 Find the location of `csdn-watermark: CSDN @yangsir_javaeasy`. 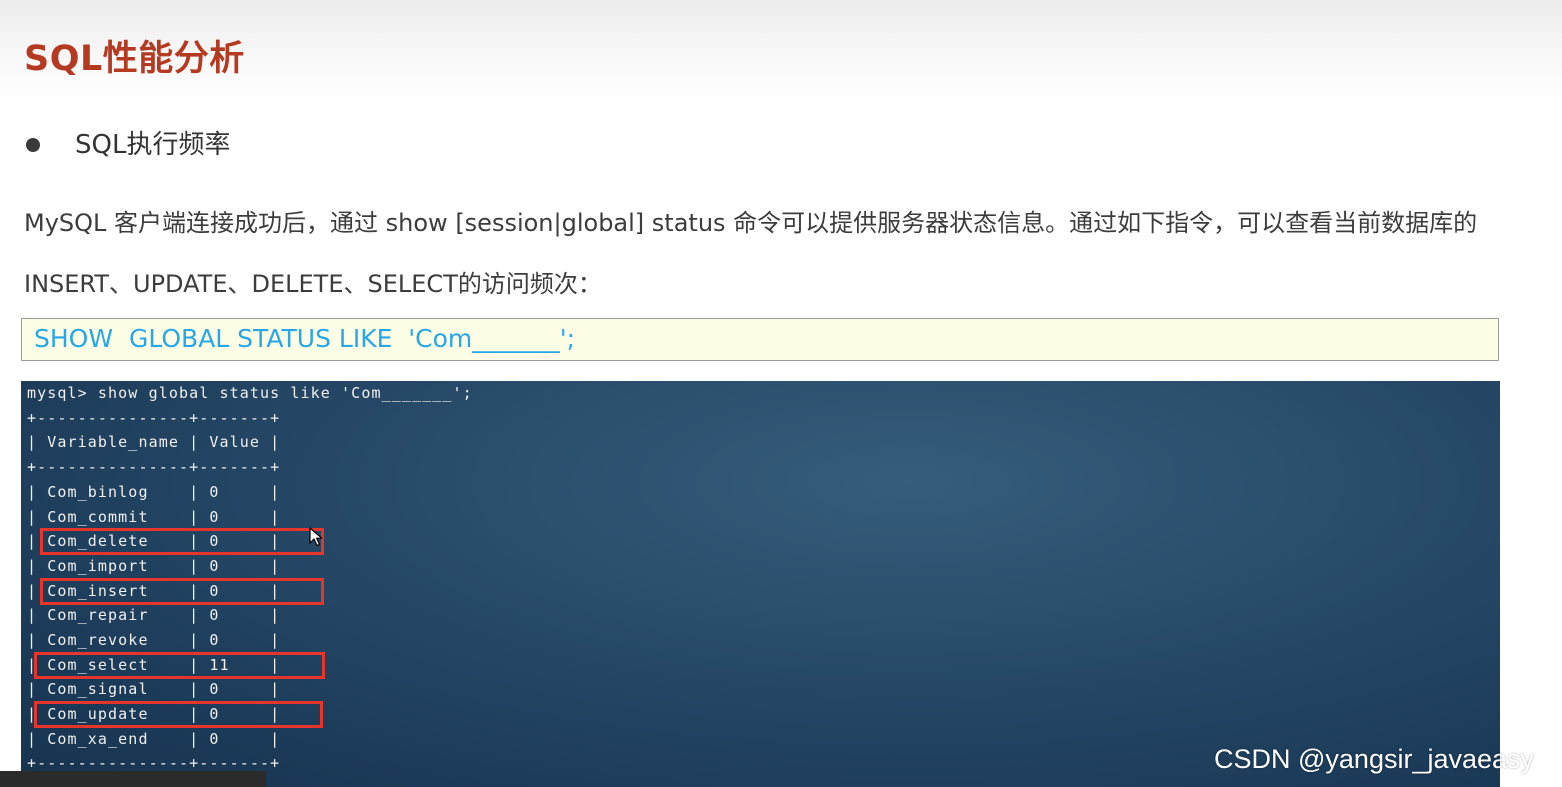

csdn-watermark: CSDN @yangsir_javaeasy is located at coordinates (1374, 759).